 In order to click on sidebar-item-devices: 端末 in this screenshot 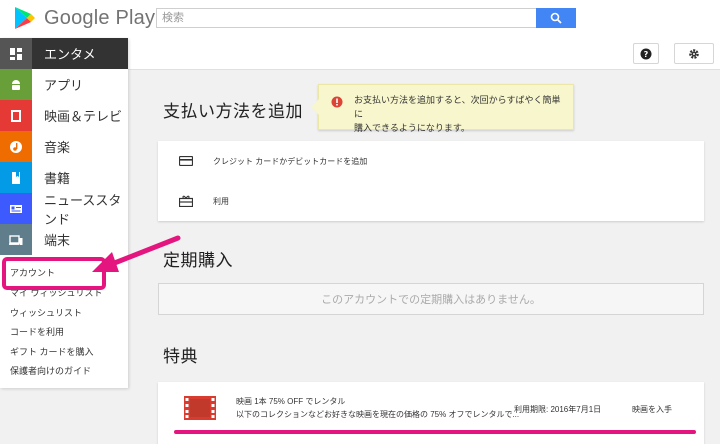, I will do `click(64, 239)`.